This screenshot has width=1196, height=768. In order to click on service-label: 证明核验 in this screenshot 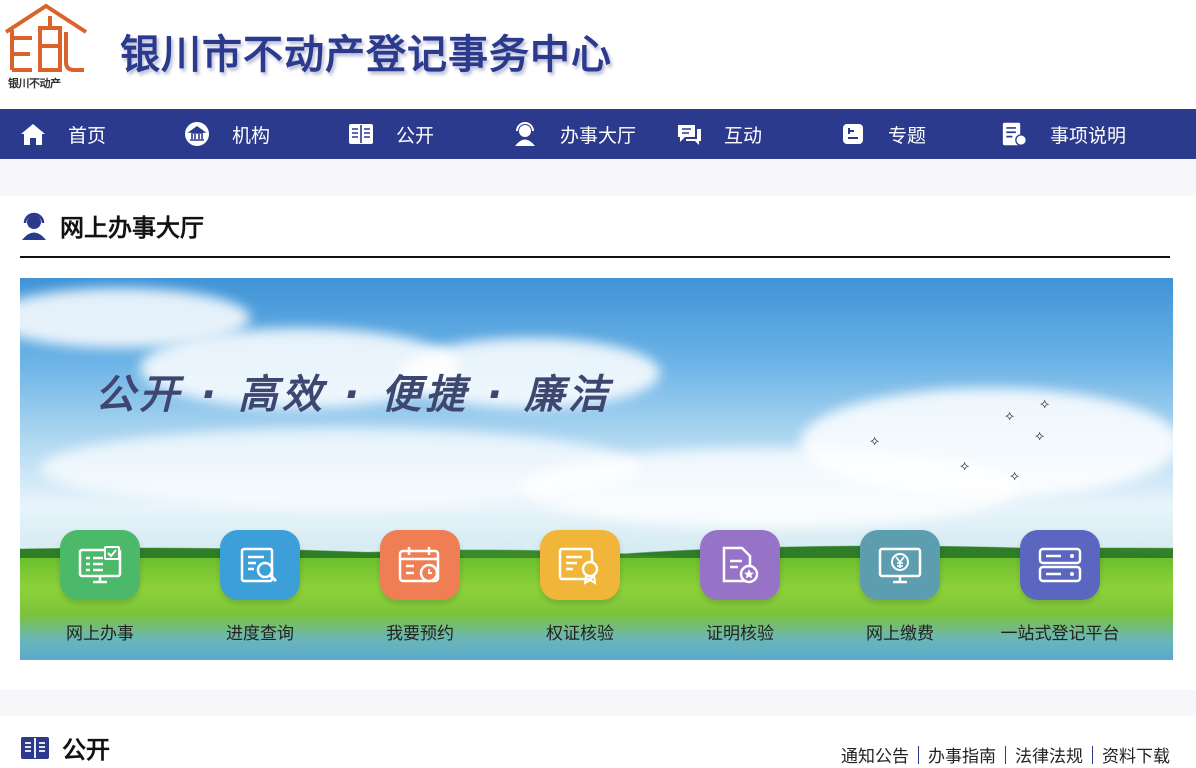, I will do `click(740, 634)`.